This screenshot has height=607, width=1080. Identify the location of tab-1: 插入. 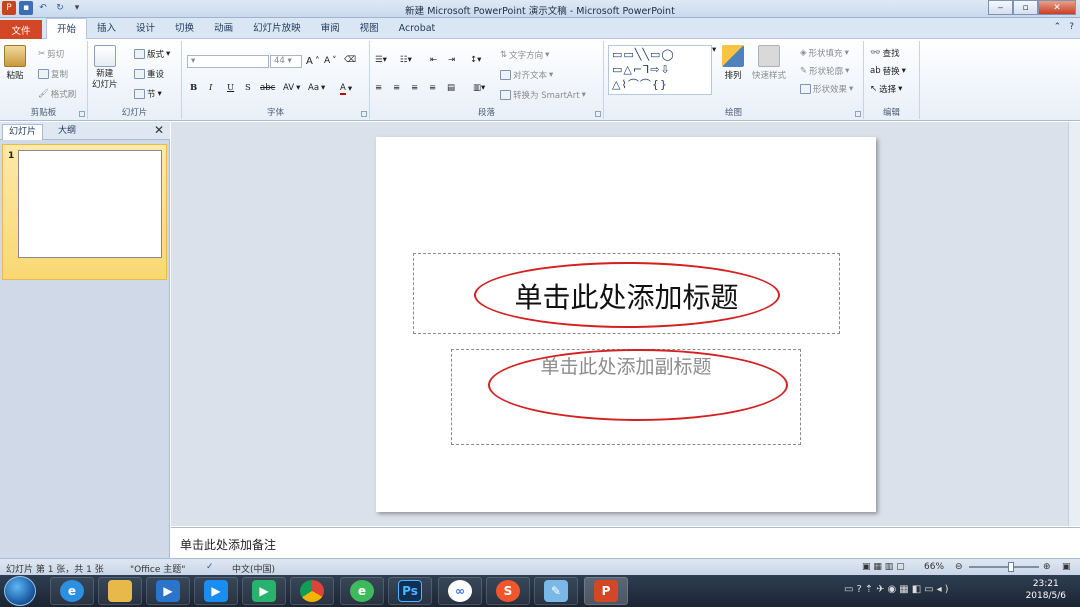
(106, 28).